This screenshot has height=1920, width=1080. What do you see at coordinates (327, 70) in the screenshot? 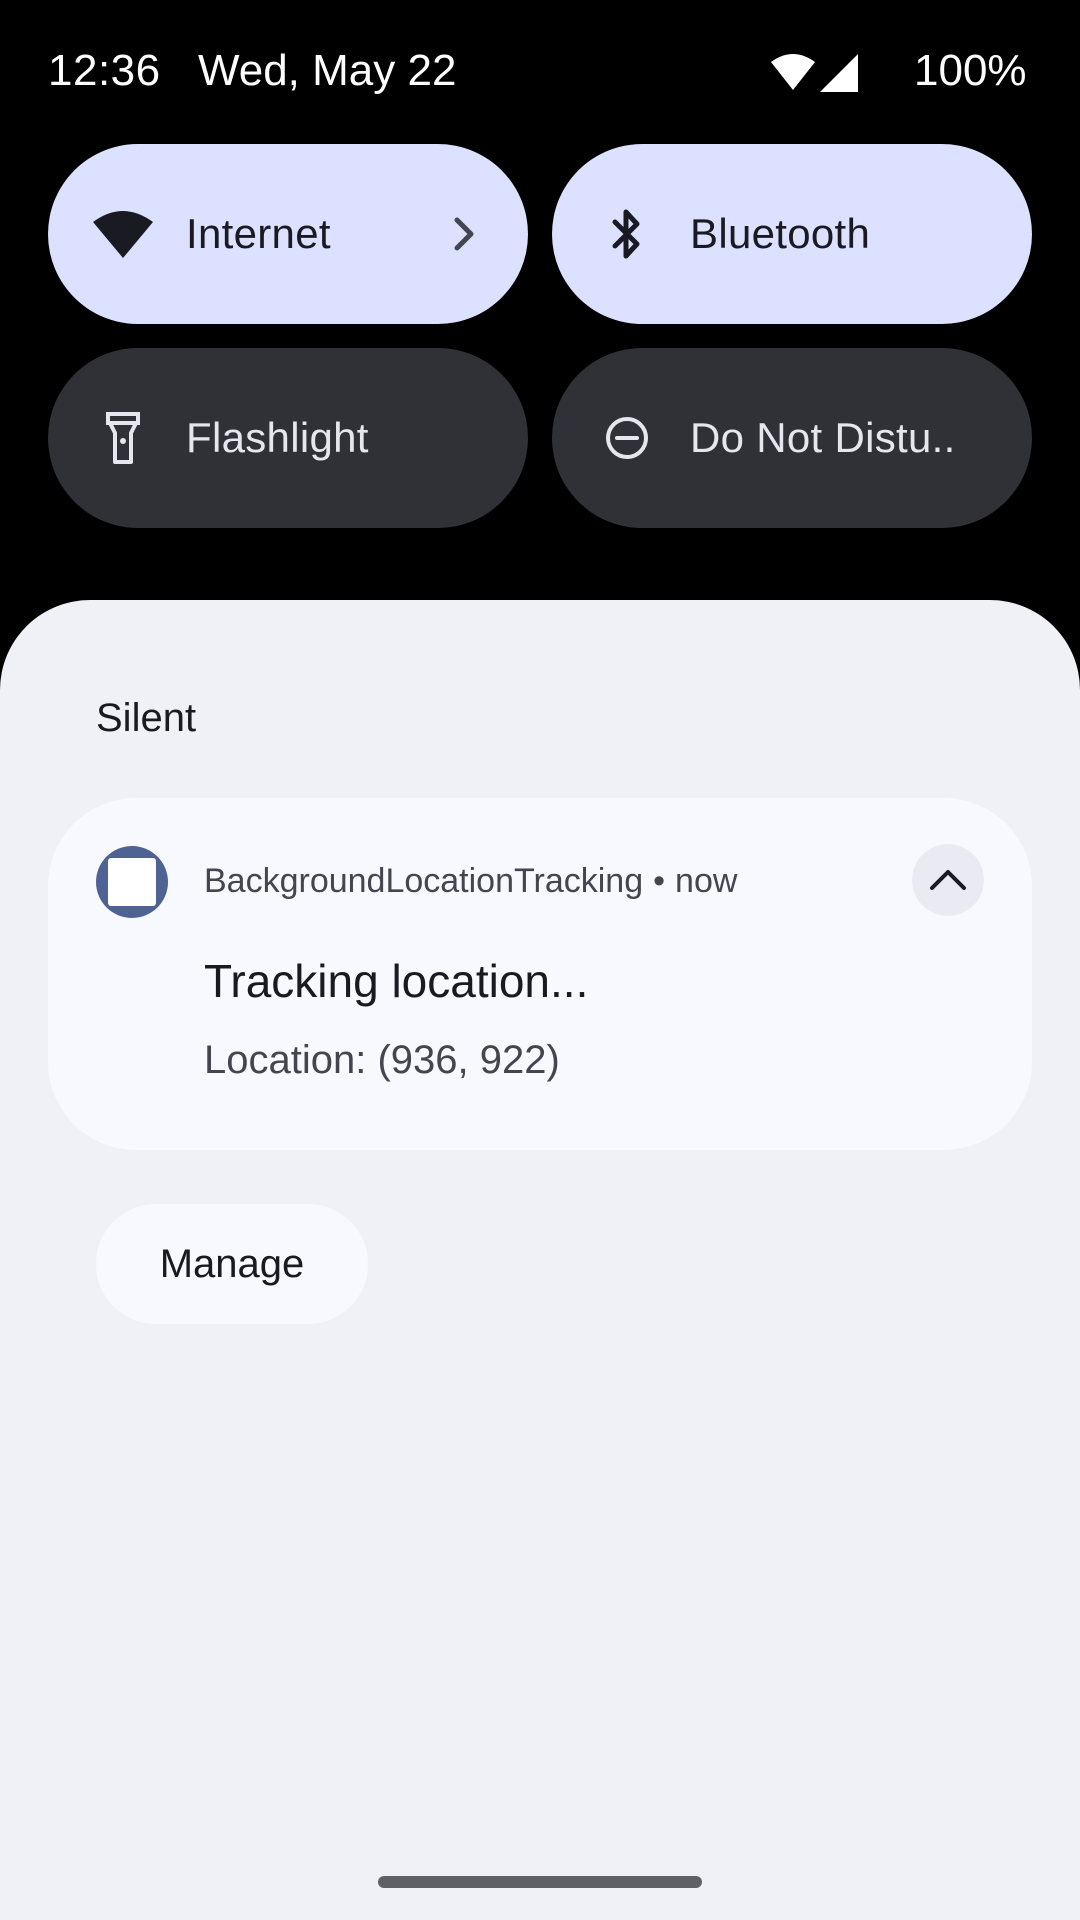
I see `status-date: Wed, May 22` at bounding box center [327, 70].